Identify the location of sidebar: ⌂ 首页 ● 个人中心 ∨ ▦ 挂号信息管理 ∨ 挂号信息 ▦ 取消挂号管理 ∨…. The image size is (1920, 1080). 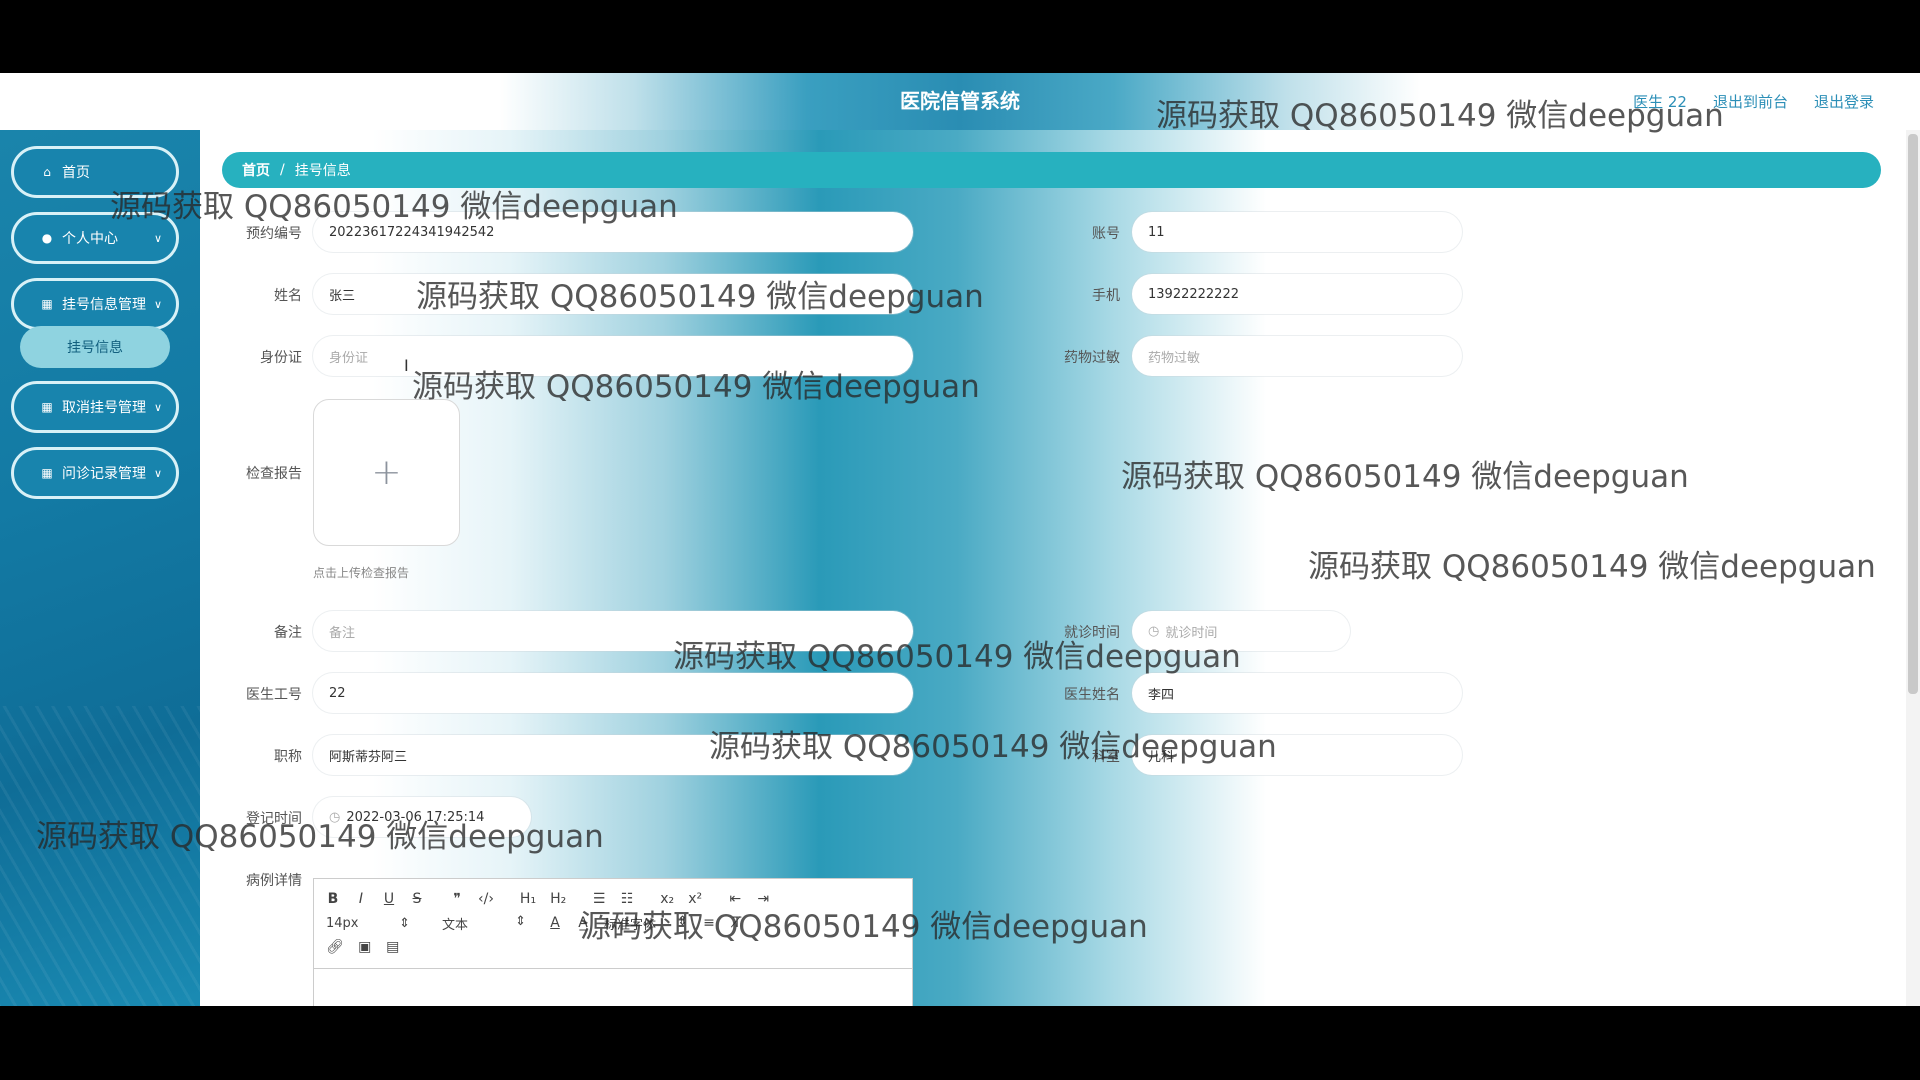
(100, 568).